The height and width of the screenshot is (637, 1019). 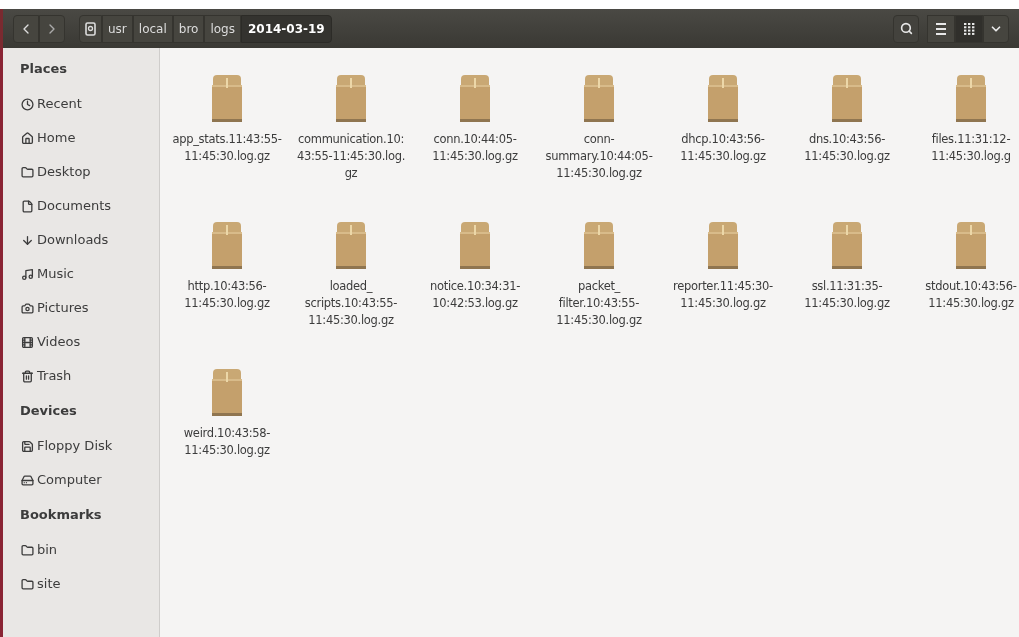 What do you see at coordinates (54, 308) in the screenshot?
I see `sidebar-item: Pictures` at bounding box center [54, 308].